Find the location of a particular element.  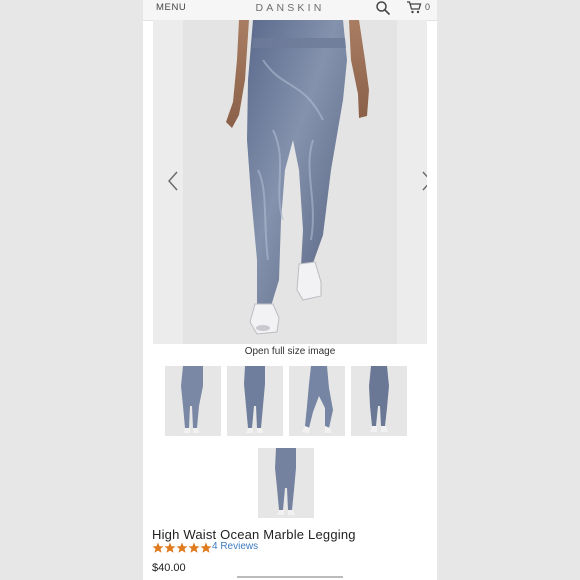

product-title: High Waist Ocean Marble Legging is located at coordinates (254, 534).